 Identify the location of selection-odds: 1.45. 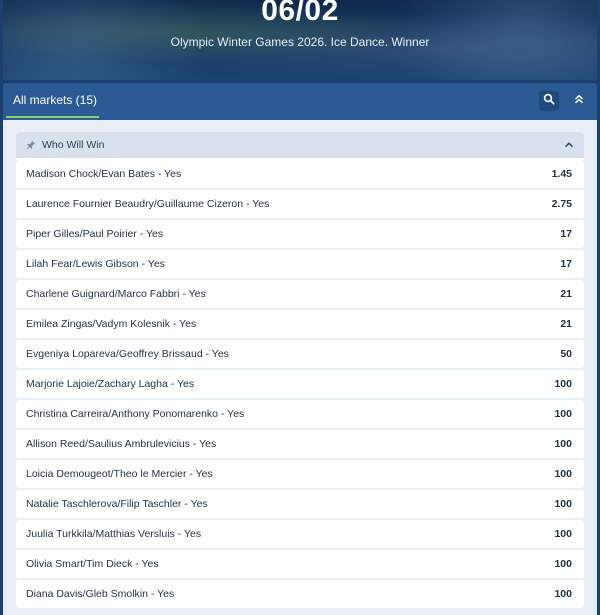
(562, 174).